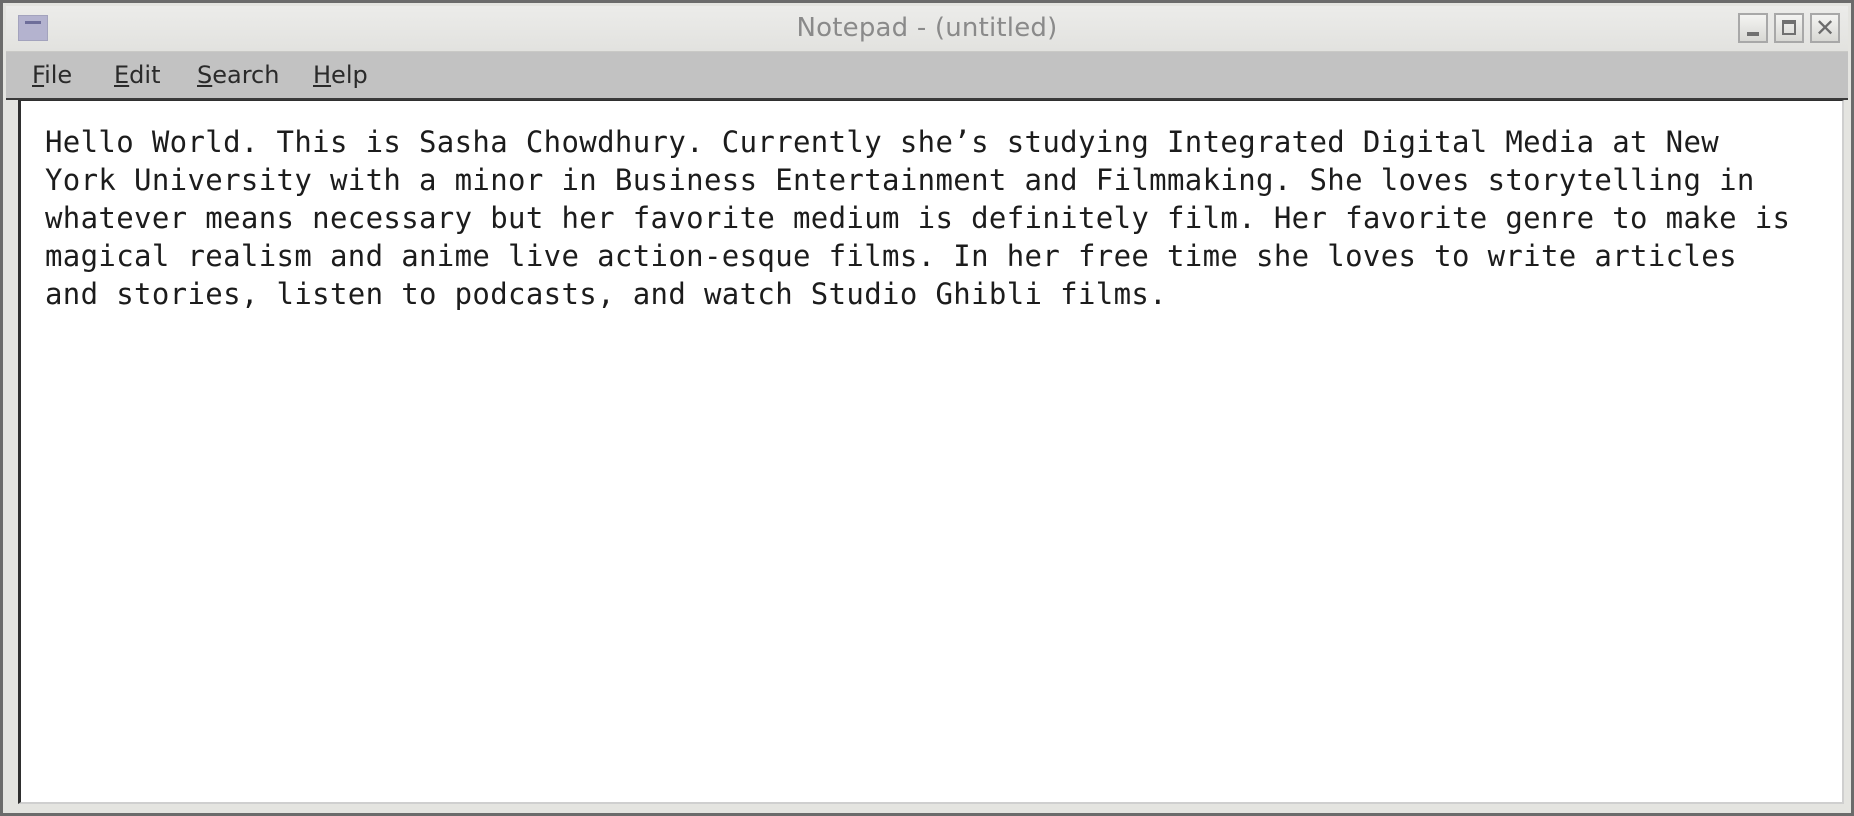 Image resolution: width=1854 pixels, height=816 pixels. I want to click on menu-edit: Edit, so click(137, 75).